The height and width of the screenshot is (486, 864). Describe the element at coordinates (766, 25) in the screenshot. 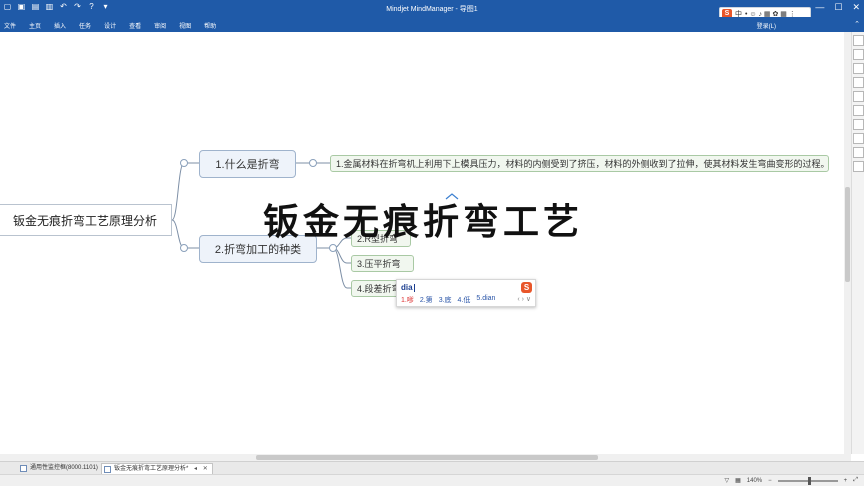

I see `login-link: 登录(L)` at that location.